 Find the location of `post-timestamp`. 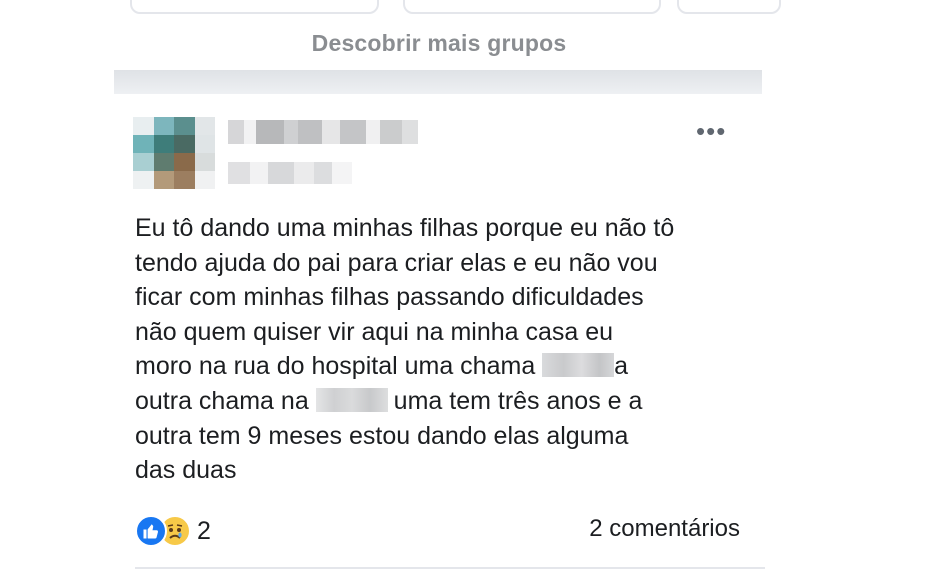

post-timestamp is located at coordinates (290, 173).